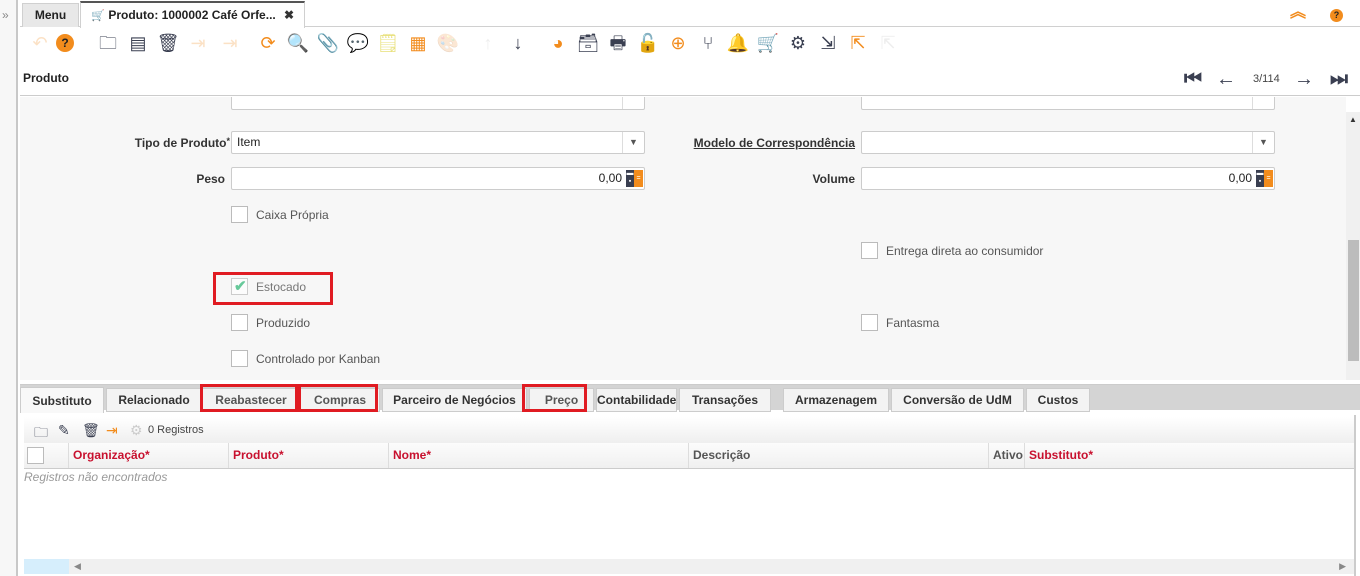 The height and width of the screenshot is (576, 1360). Describe the element at coordinates (588, 43) in the screenshot. I see `archive-icon: 🗃` at that location.